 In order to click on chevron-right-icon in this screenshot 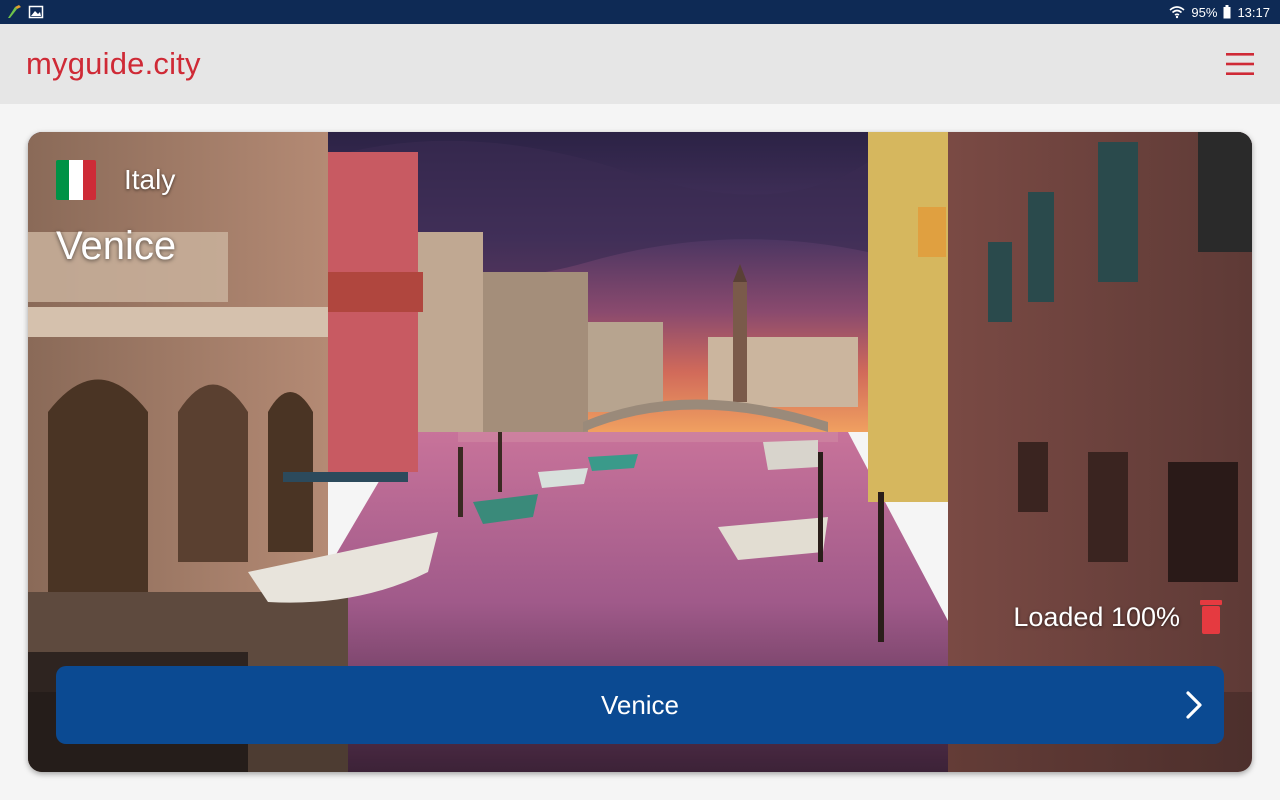, I will do `click(1194, 705)`.